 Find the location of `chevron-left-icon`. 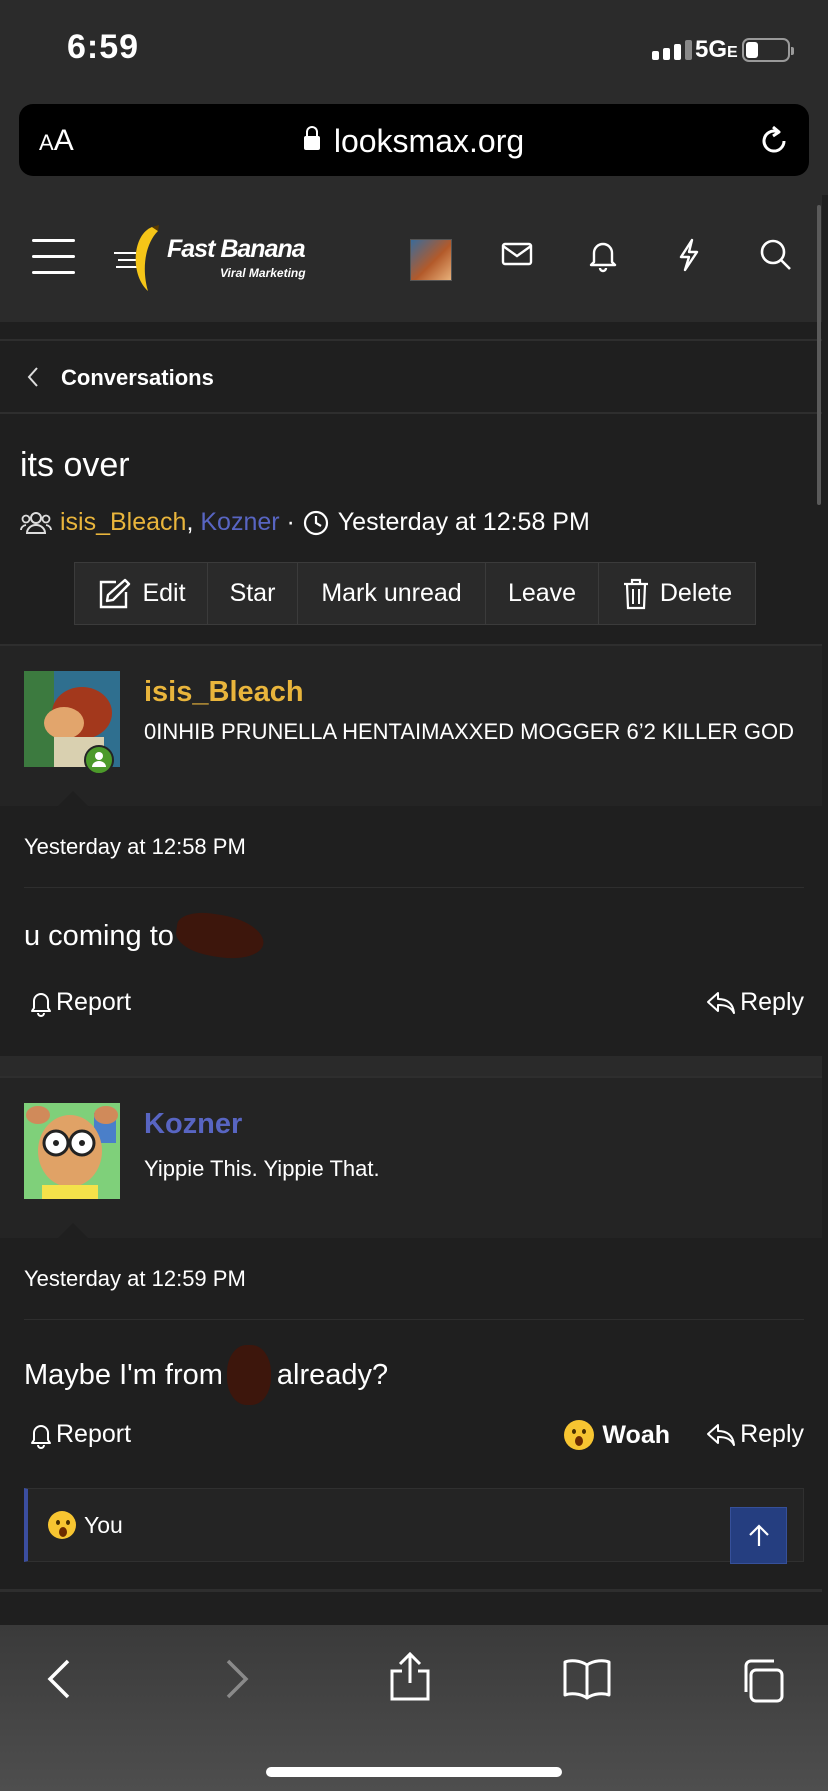

chevron-left-icon is located at coordinates (33, 379).